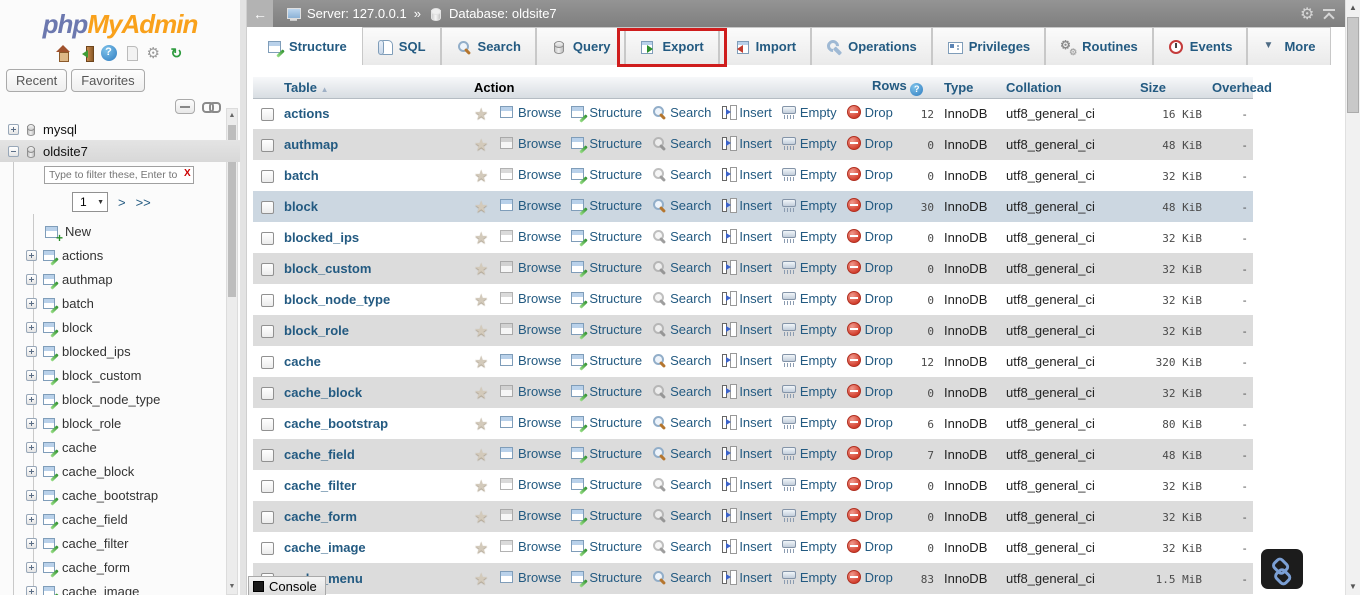 The height and width of the screenshot is (595, 1360). I want to click on sidebar-item-cache_form: cache_form, so click(120, 567).